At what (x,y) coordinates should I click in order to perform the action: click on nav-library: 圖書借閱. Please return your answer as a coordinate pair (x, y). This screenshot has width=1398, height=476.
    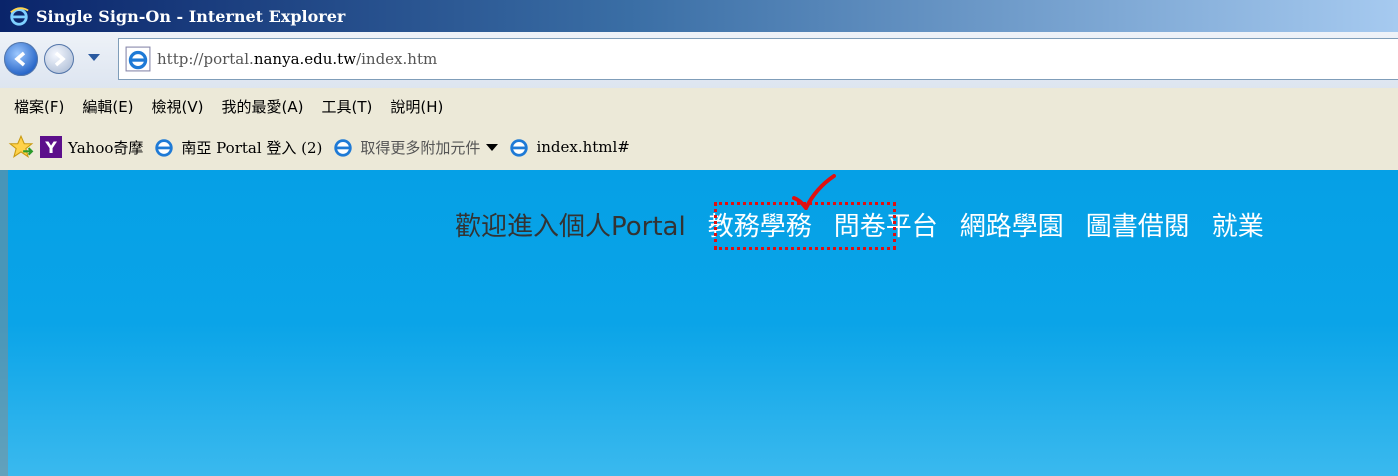
    Looking at the image, I should click on (1138, 224).